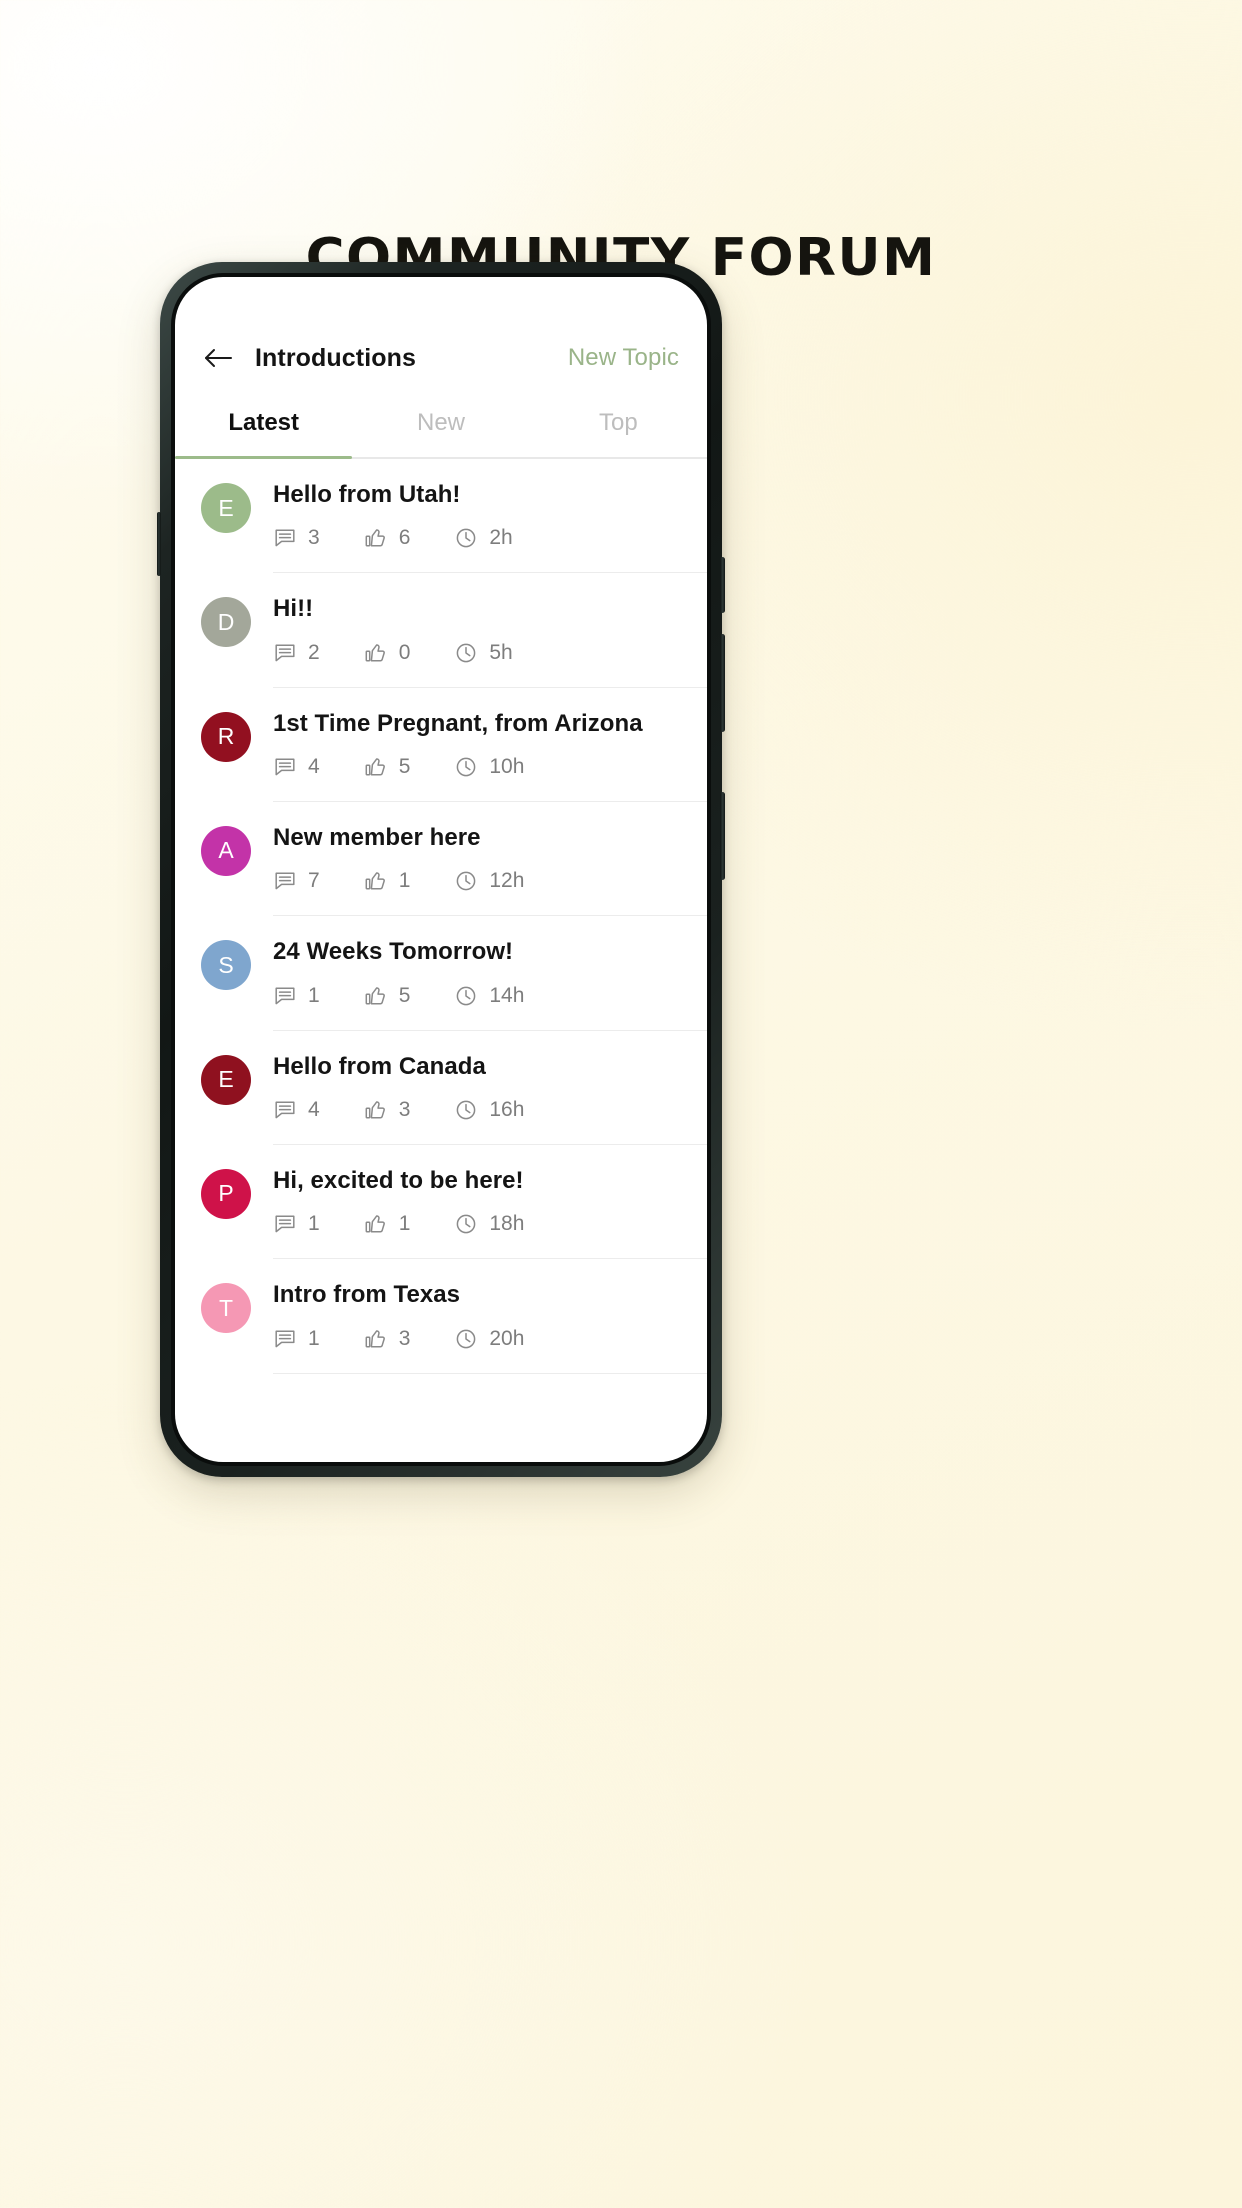 Image resolution: width=1242 pixels, height=2208 pixels. I want to click on phone-volume-down-button, so click(722, 683).